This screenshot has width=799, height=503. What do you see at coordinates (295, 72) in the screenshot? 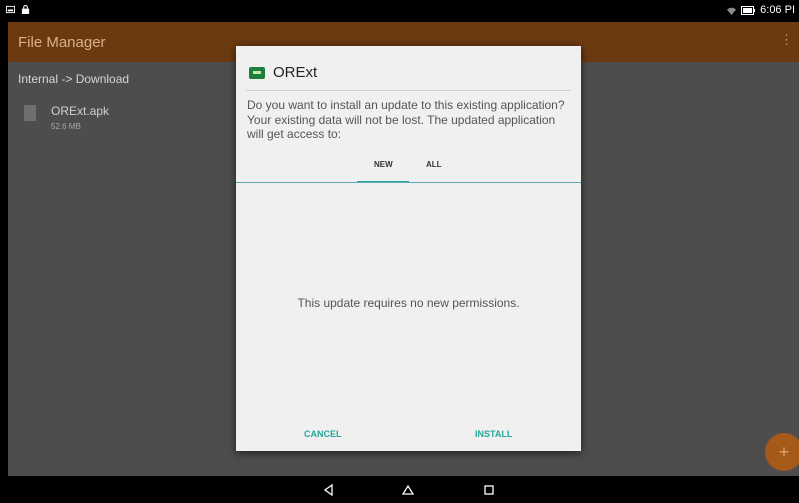
I see `dialog-title: ORExt` at bounding box center [295, 72].